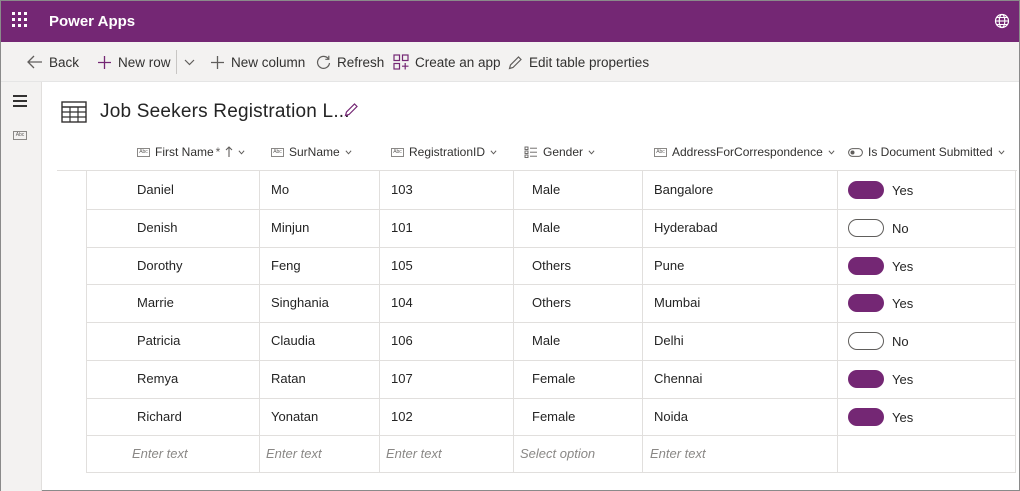 The image size is (1020, 491). What do you see at coordinates (21, 286) in the screenshot?
I see `left-rail: Abc` at bounding box center [21, 286].